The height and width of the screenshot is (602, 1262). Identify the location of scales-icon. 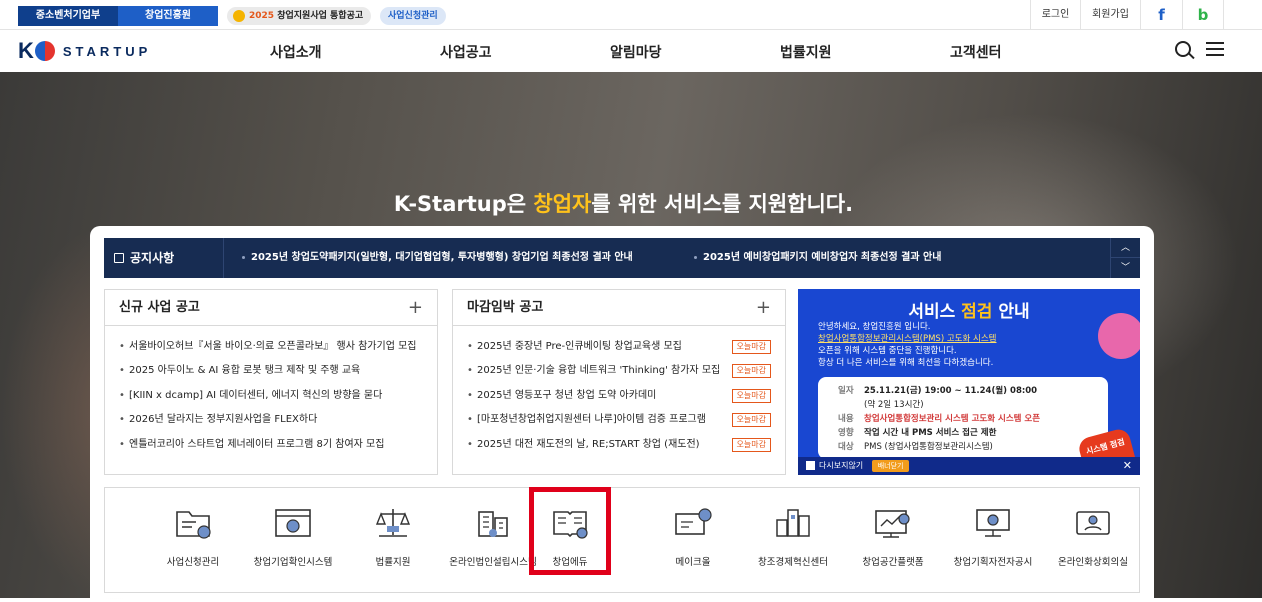
(393, 523).